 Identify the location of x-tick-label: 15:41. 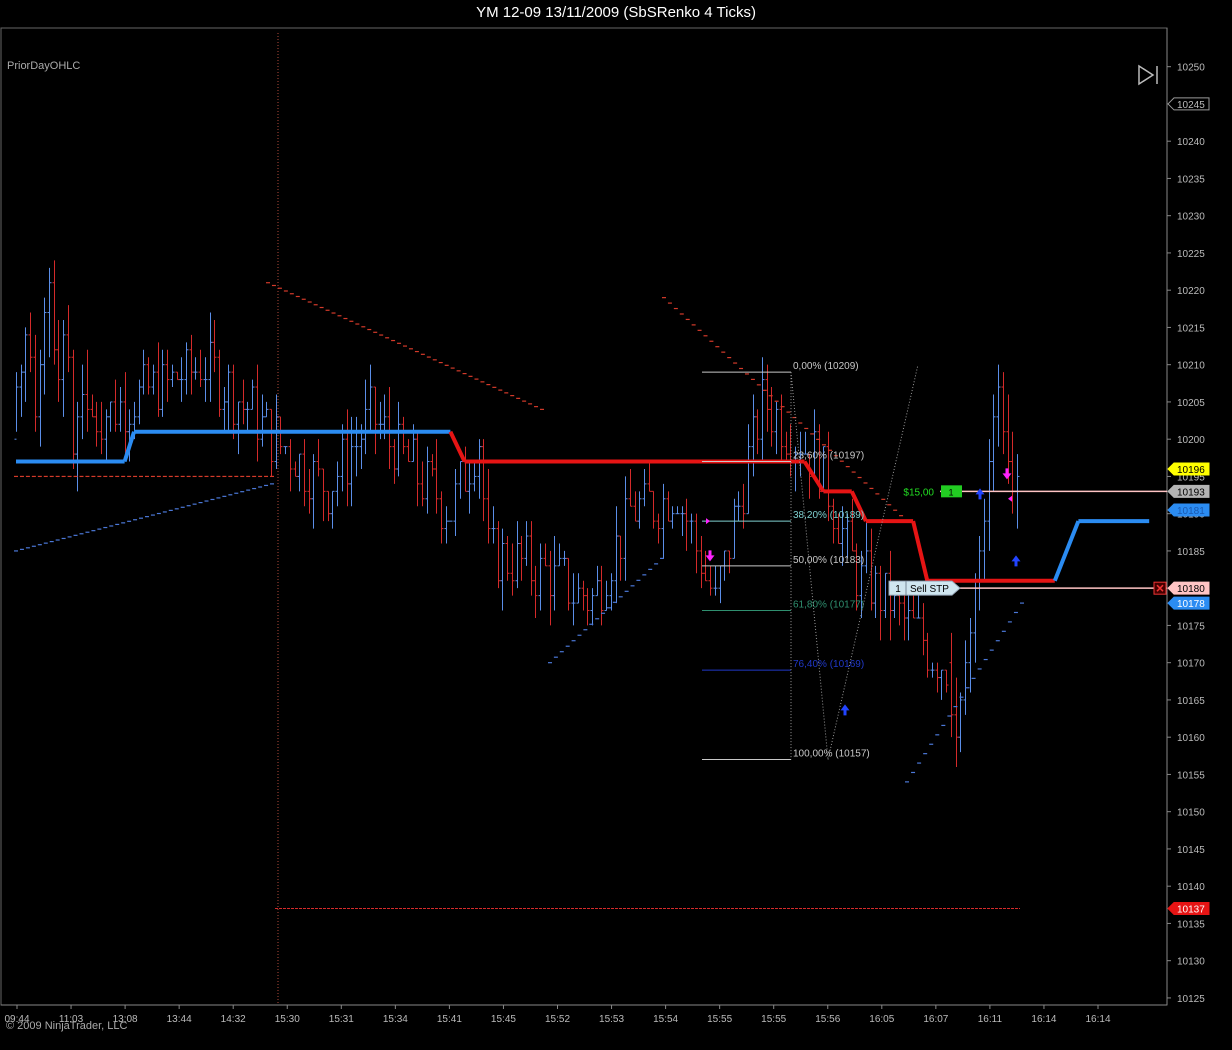
(449, 1019).